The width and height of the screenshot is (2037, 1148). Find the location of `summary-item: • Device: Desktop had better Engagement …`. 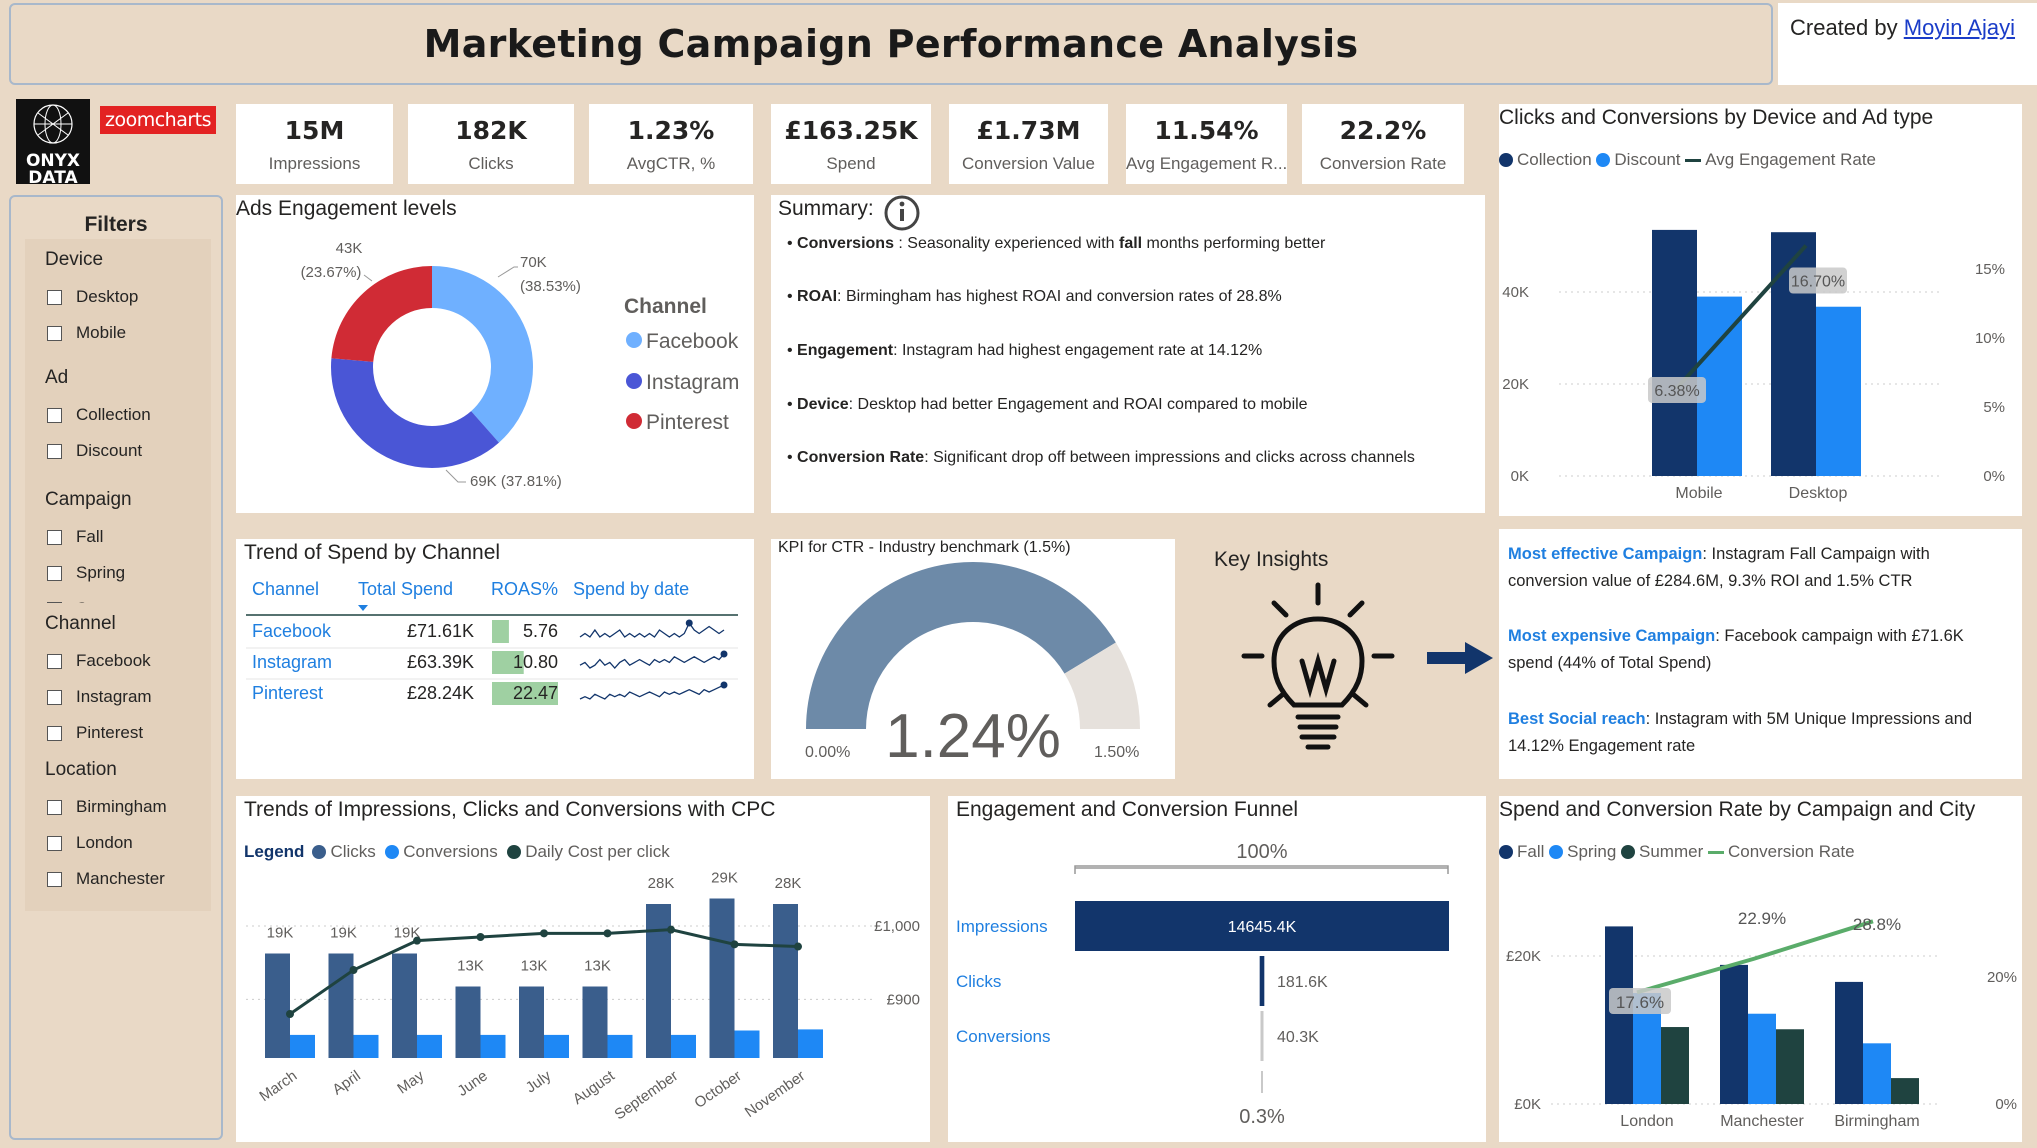

summary-item: • Device: Desktop had better Engagement … is located at coordinates (1047, 405).